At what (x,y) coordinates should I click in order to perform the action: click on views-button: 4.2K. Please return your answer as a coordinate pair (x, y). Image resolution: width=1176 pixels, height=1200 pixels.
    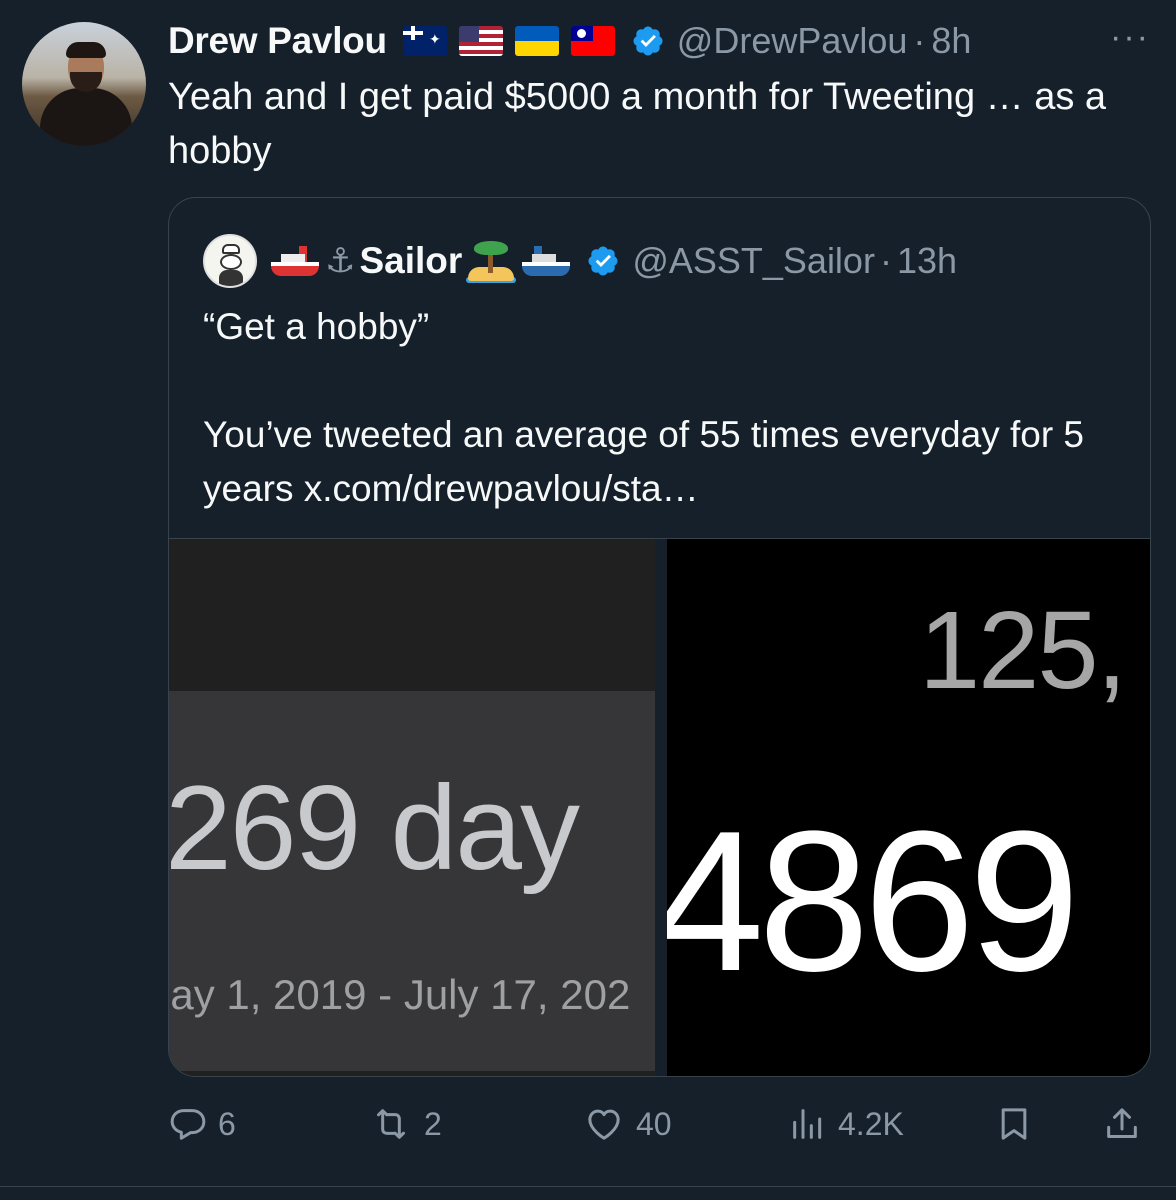
    Looking at the image, I should click on (846, 1124).